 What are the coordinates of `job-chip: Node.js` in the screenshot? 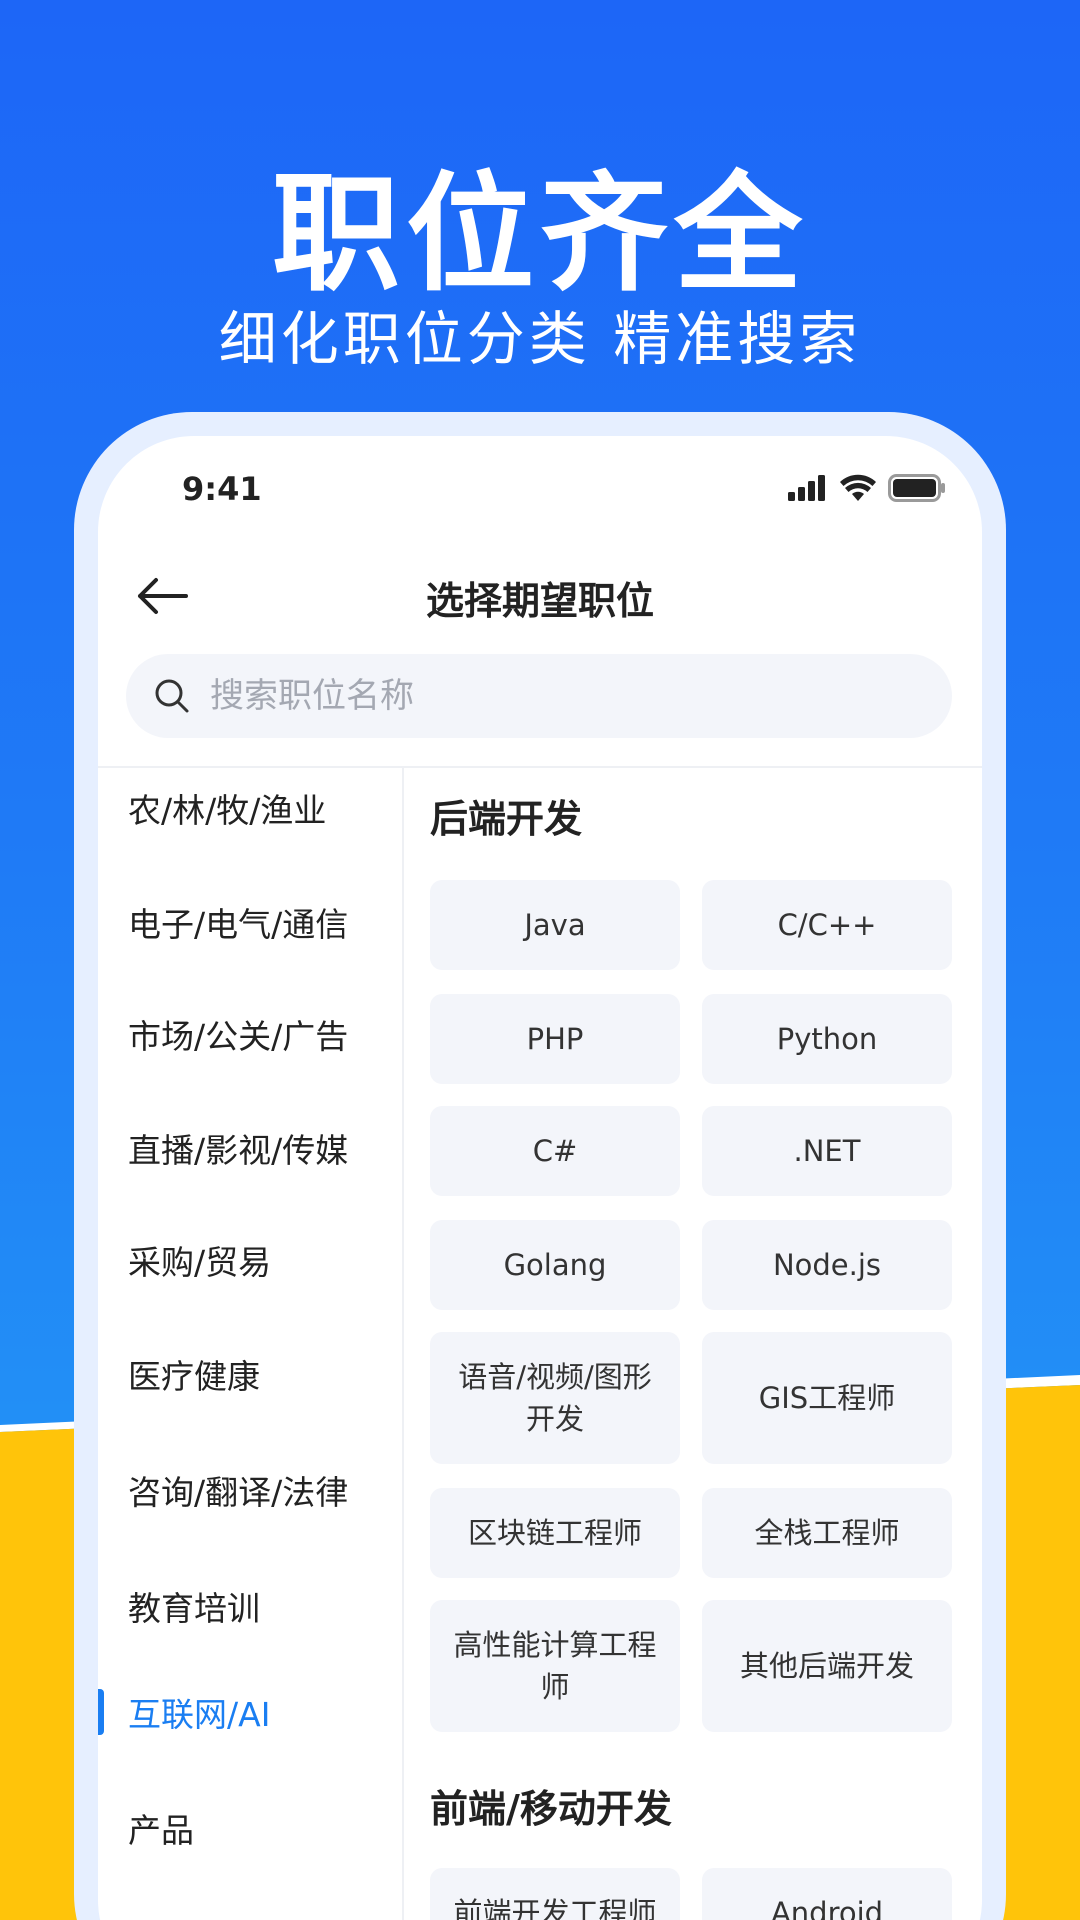 It's located at (827, 1265).